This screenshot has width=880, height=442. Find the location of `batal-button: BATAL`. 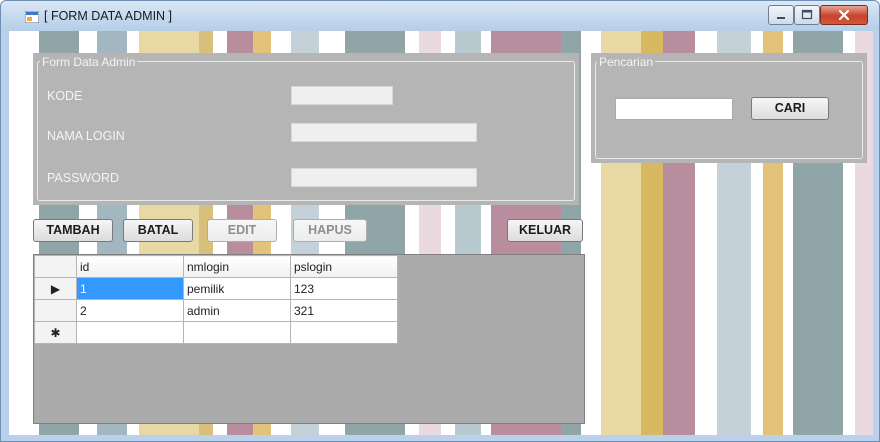

batal-button: BATAL is located at coordinates (158, 230).